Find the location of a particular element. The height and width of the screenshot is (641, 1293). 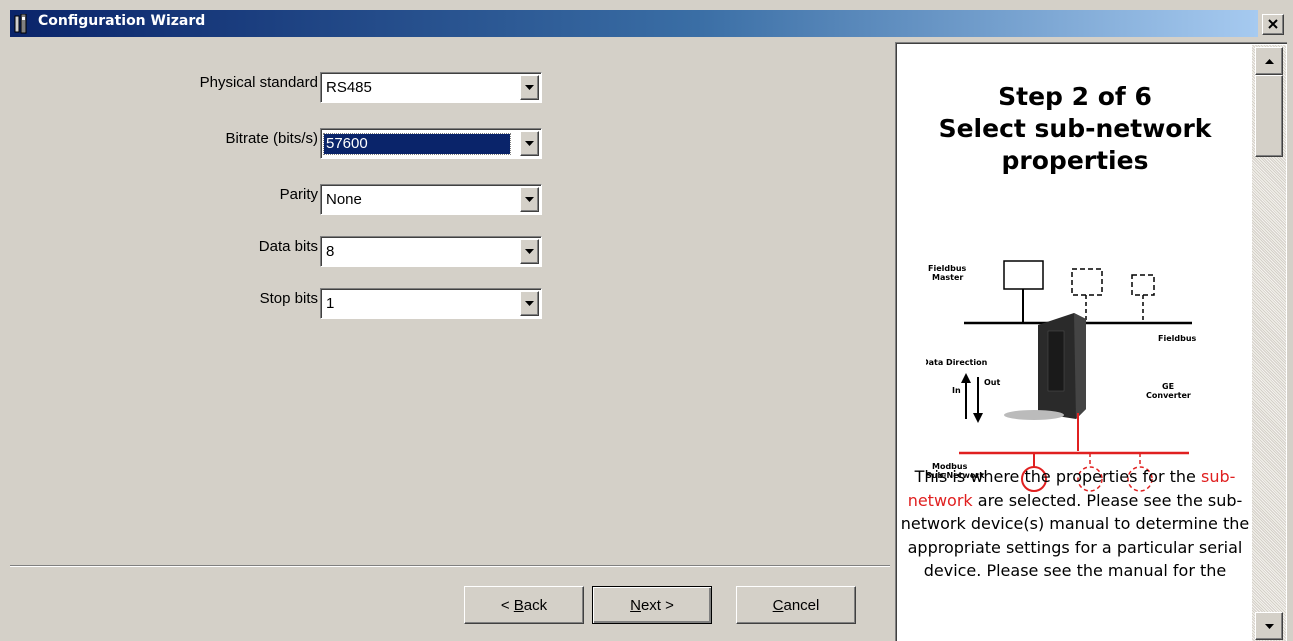

row-parity: Parity is located at coordinates (159, 199).